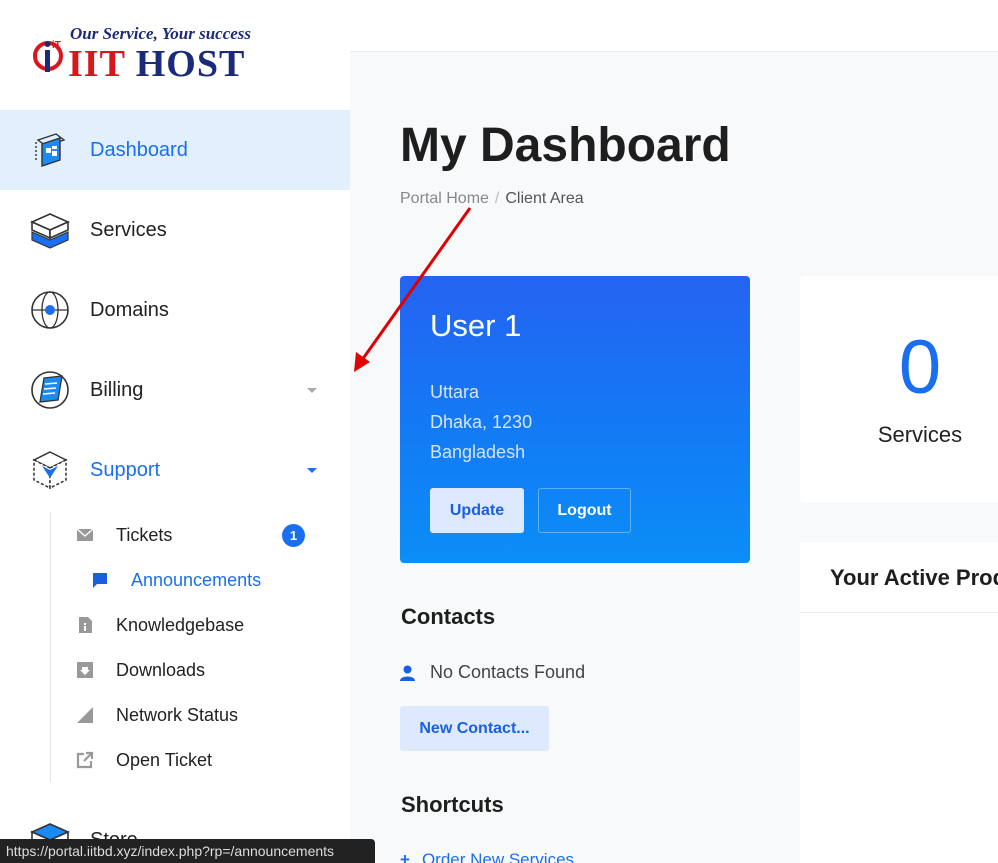 This screenshot has width=998, height=863. I want to click on active-products-card: Your Active Prod, so click(899, 702).